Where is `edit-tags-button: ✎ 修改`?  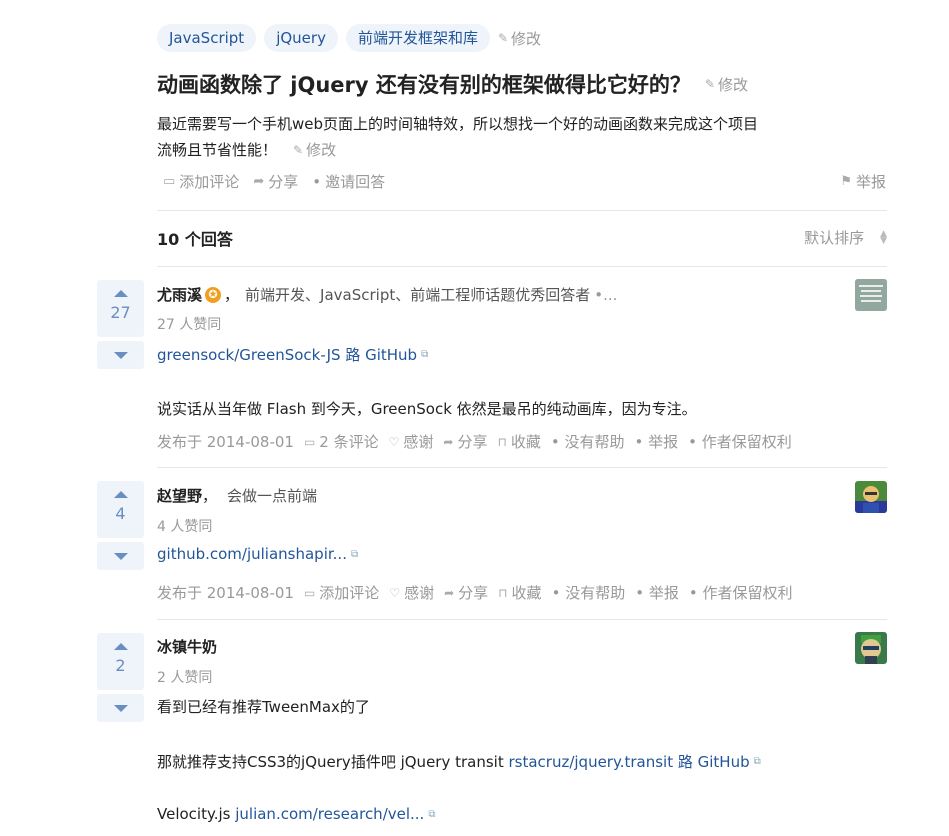 edit-tags-button: ✎ 修改 is located at coordinates (519, 38).